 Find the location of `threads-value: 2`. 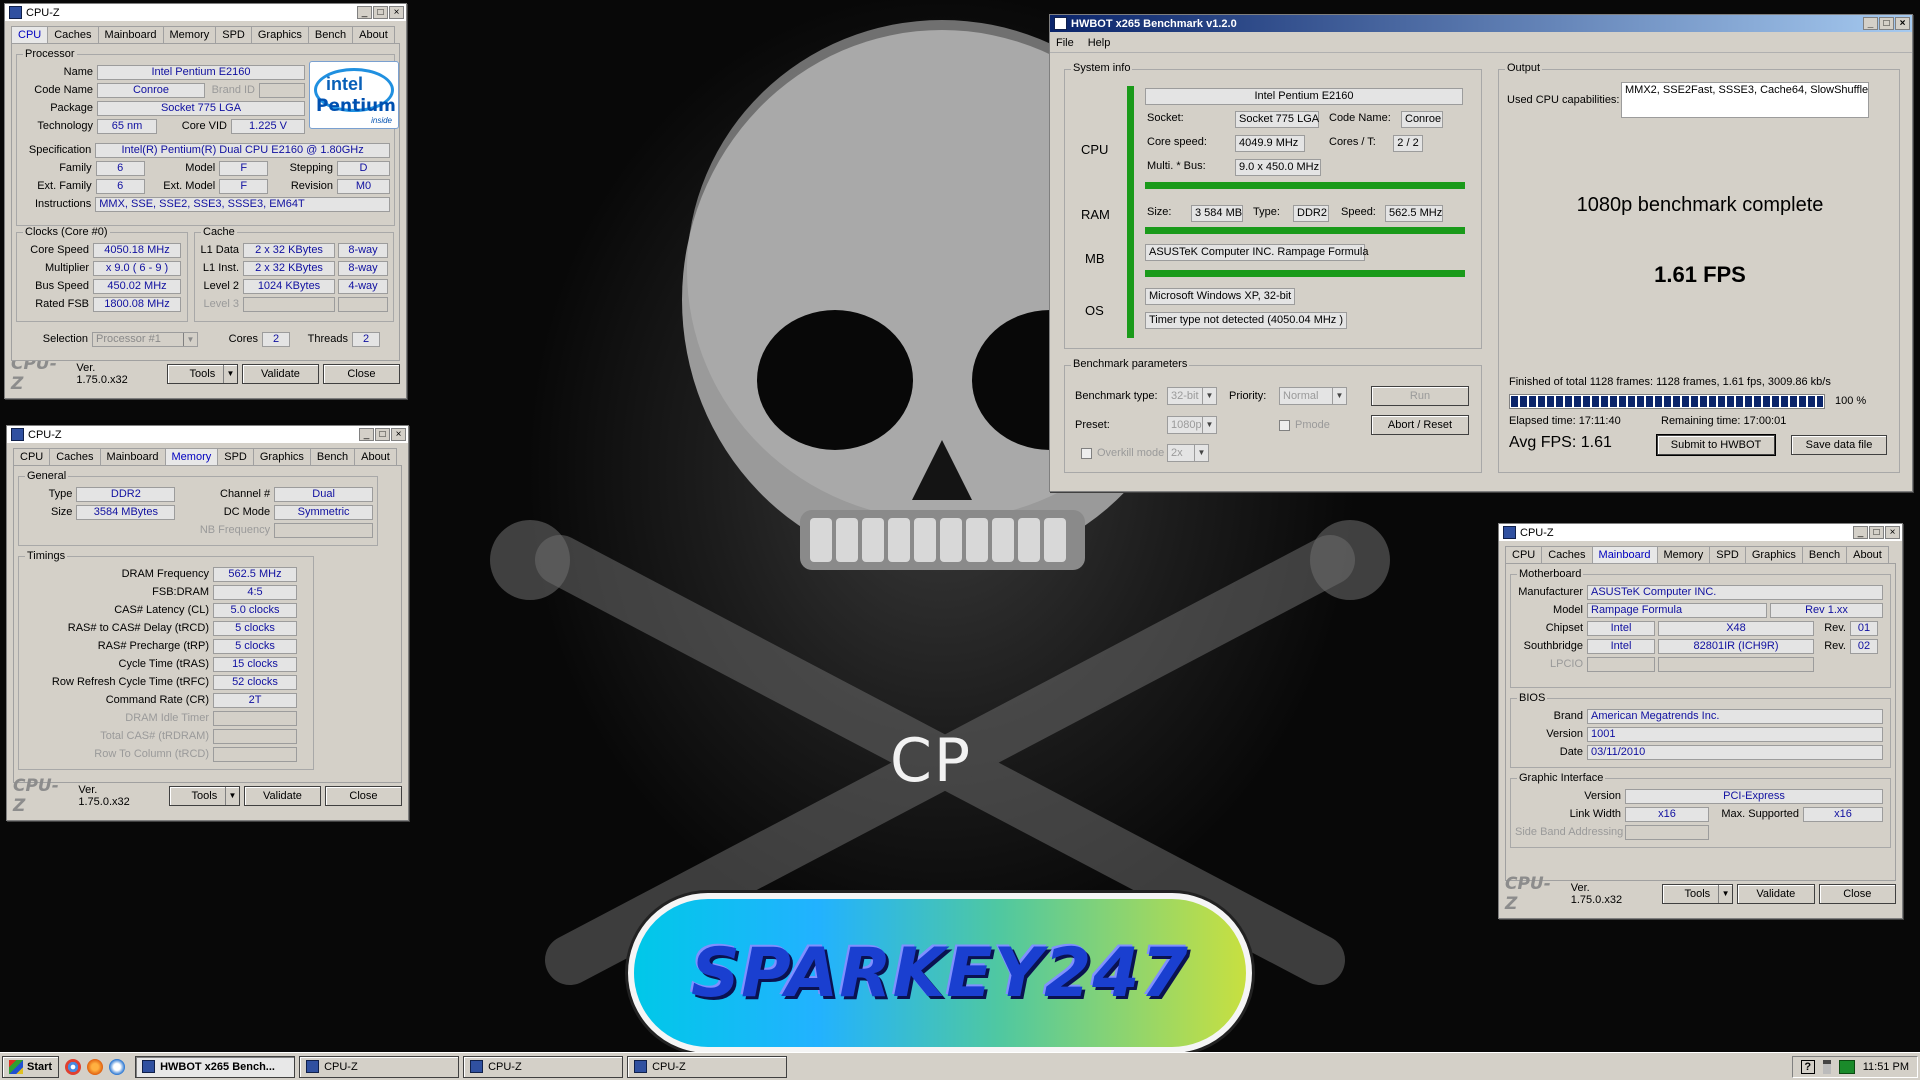

threads-value: 2 is located at coordinates (366, 339).